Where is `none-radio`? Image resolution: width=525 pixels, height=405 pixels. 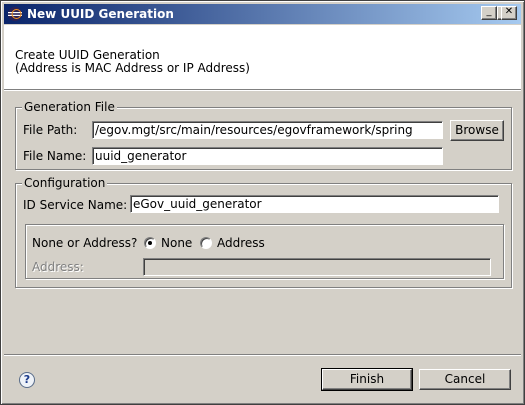
none-radio is located at coordinates (150, 243).